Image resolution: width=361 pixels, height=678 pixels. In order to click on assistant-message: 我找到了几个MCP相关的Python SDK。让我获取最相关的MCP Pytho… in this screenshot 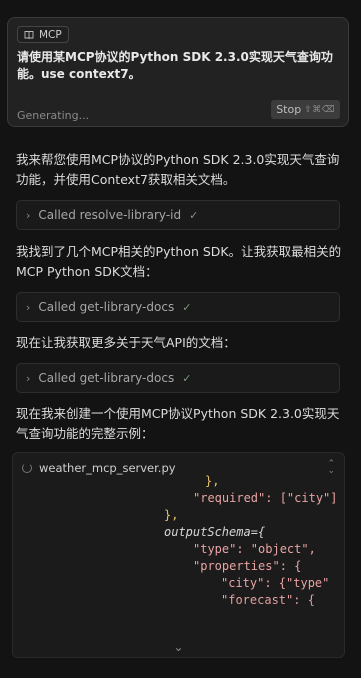, I will do `click(179, 261)`.